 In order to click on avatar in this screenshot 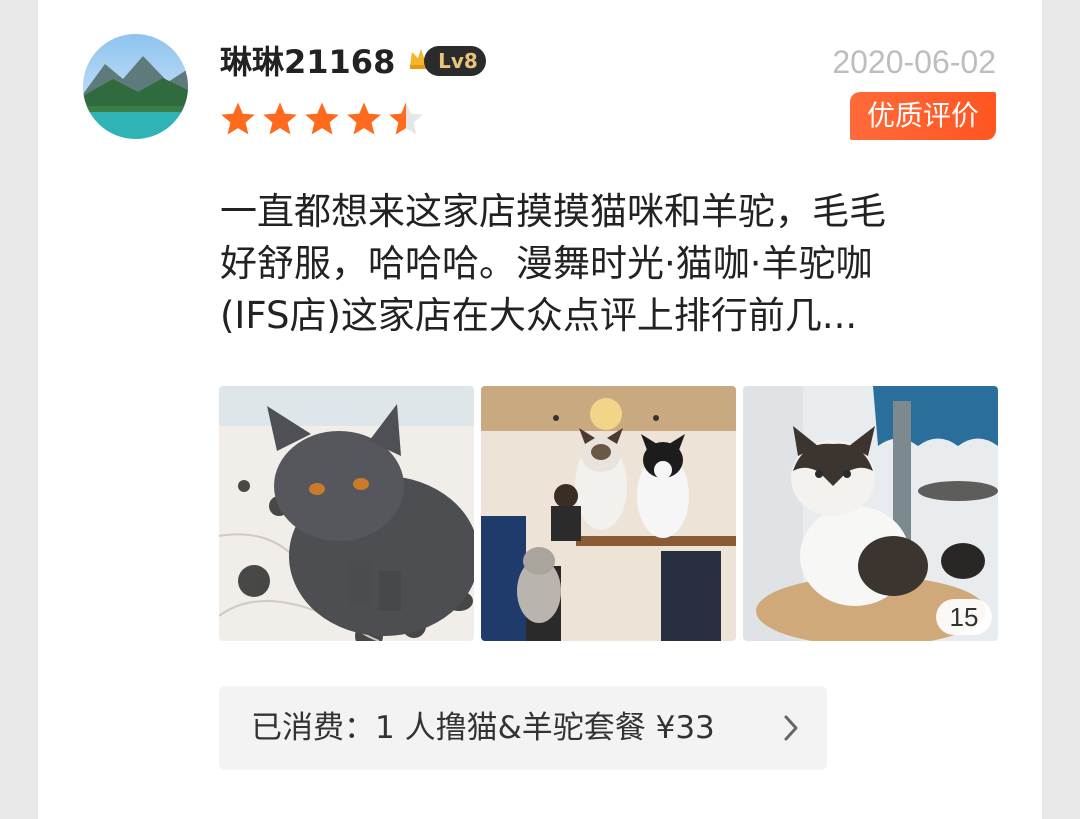, I will do `click(135, 86)`.